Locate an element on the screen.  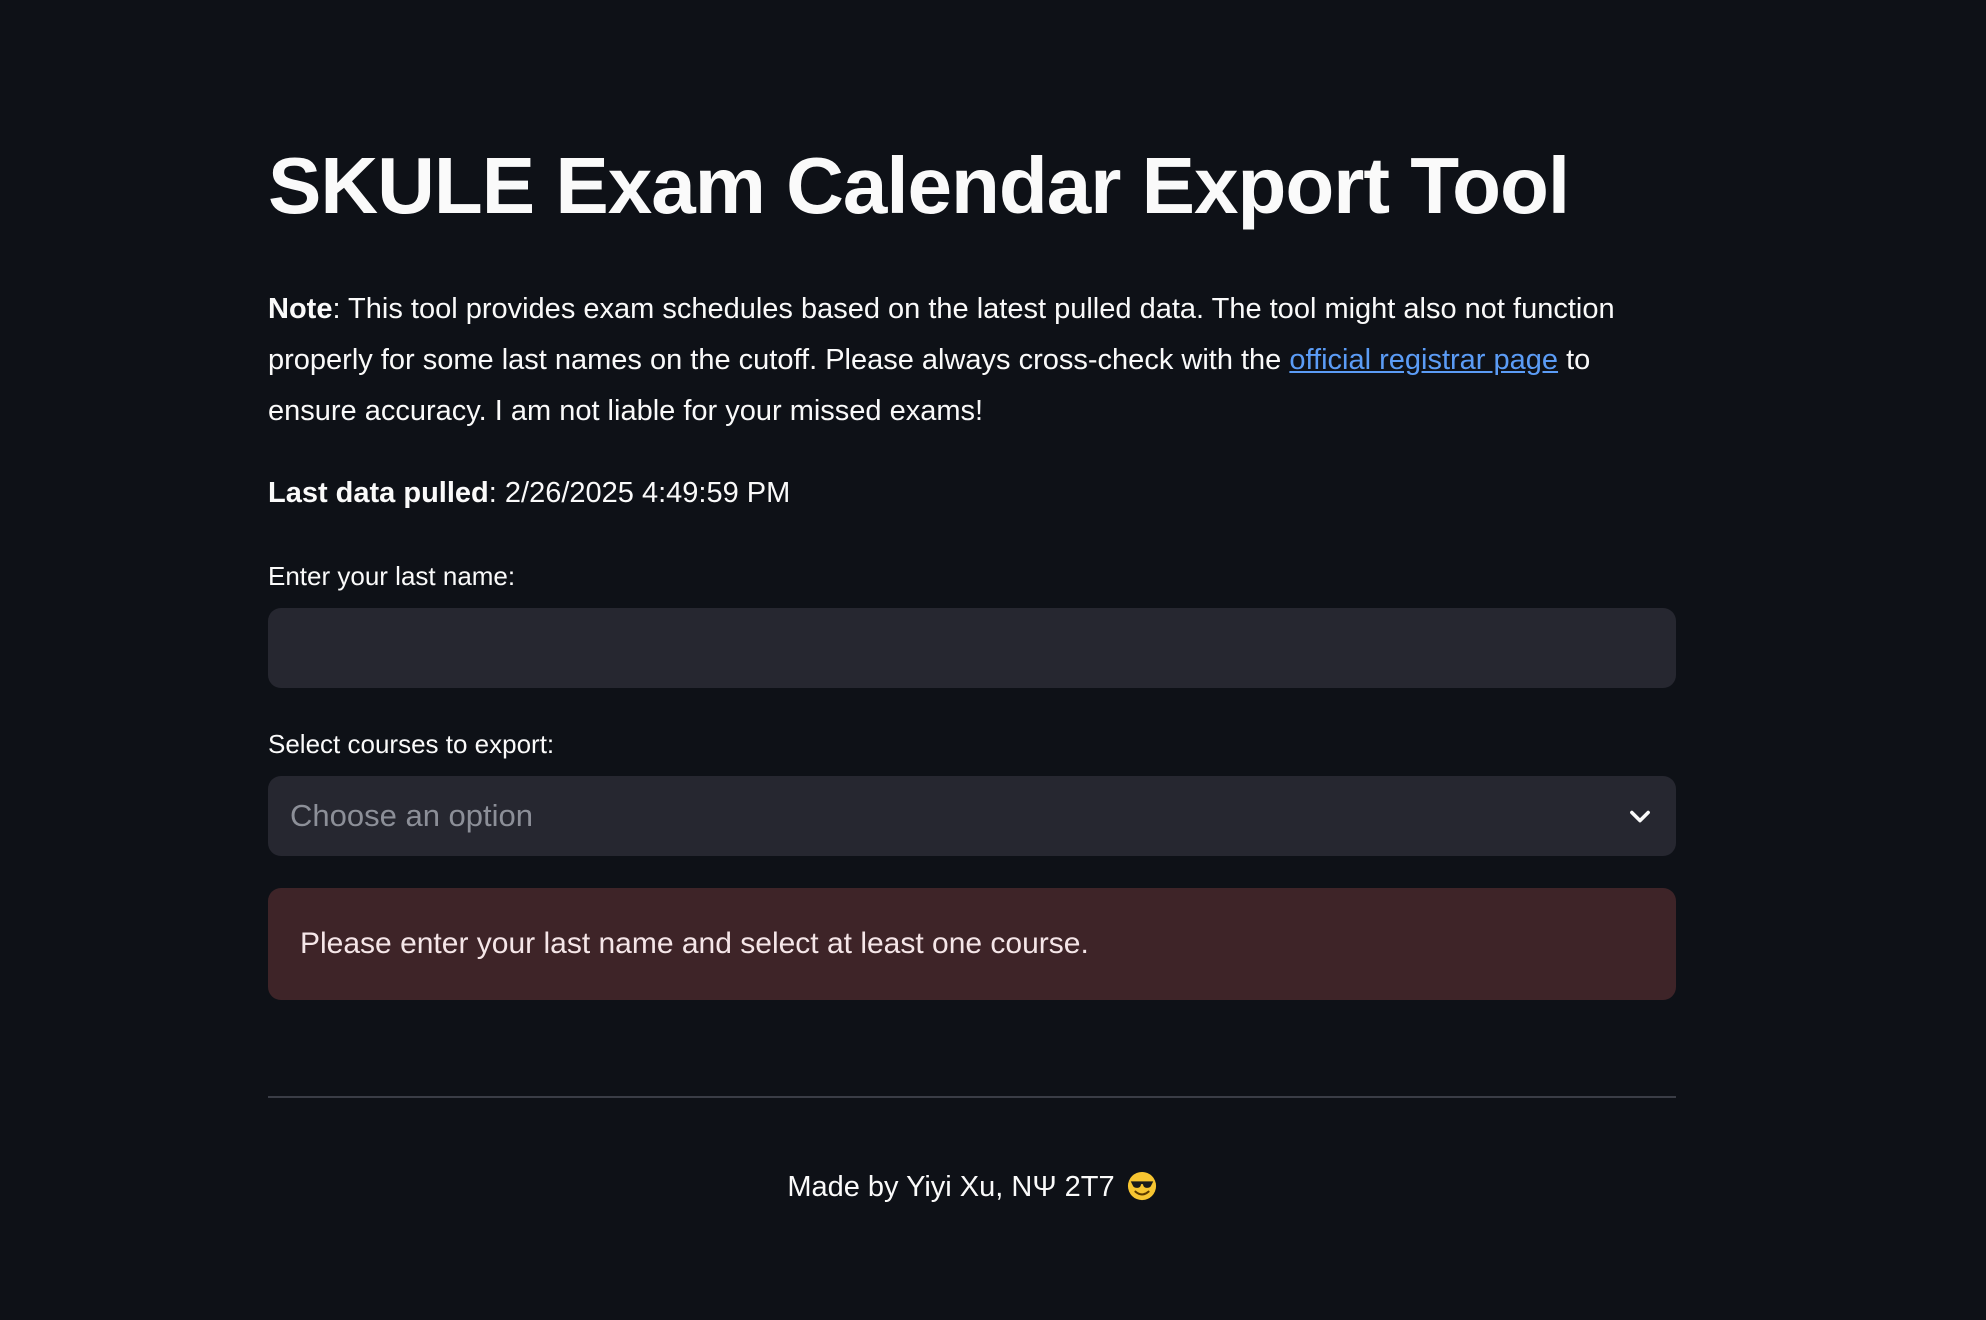
last-pulled-label: Last data pulled is located at coordinates (378, 493).